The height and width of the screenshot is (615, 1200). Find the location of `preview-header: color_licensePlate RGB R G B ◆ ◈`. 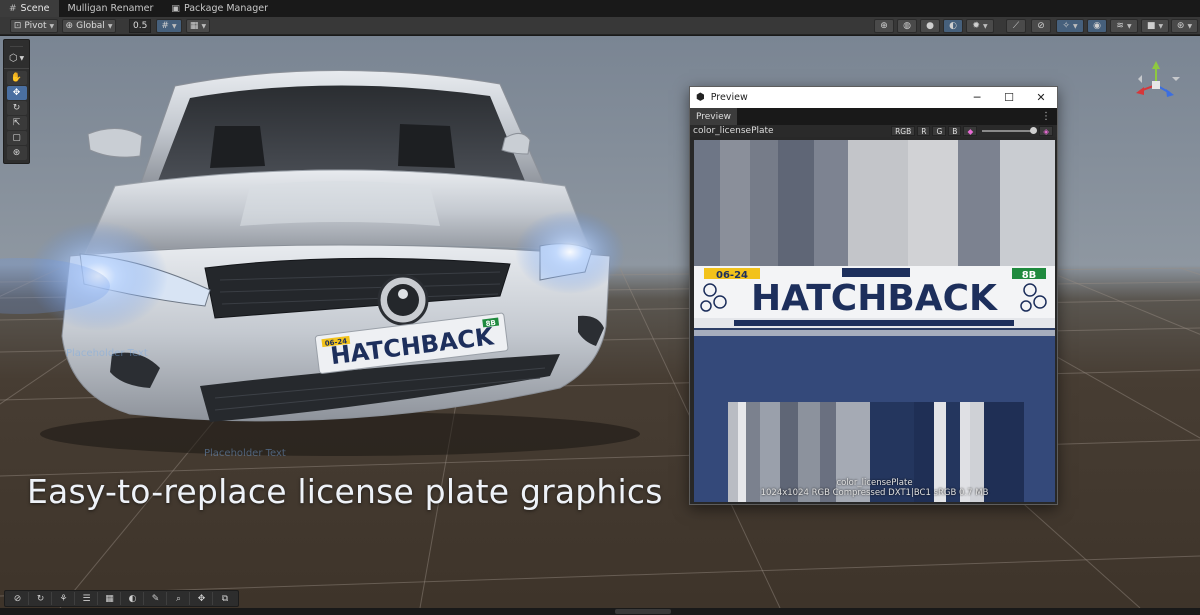

preview-header: color_licensePlate RGB R G B ◆ ◈ is located at coordinates (873, 131).